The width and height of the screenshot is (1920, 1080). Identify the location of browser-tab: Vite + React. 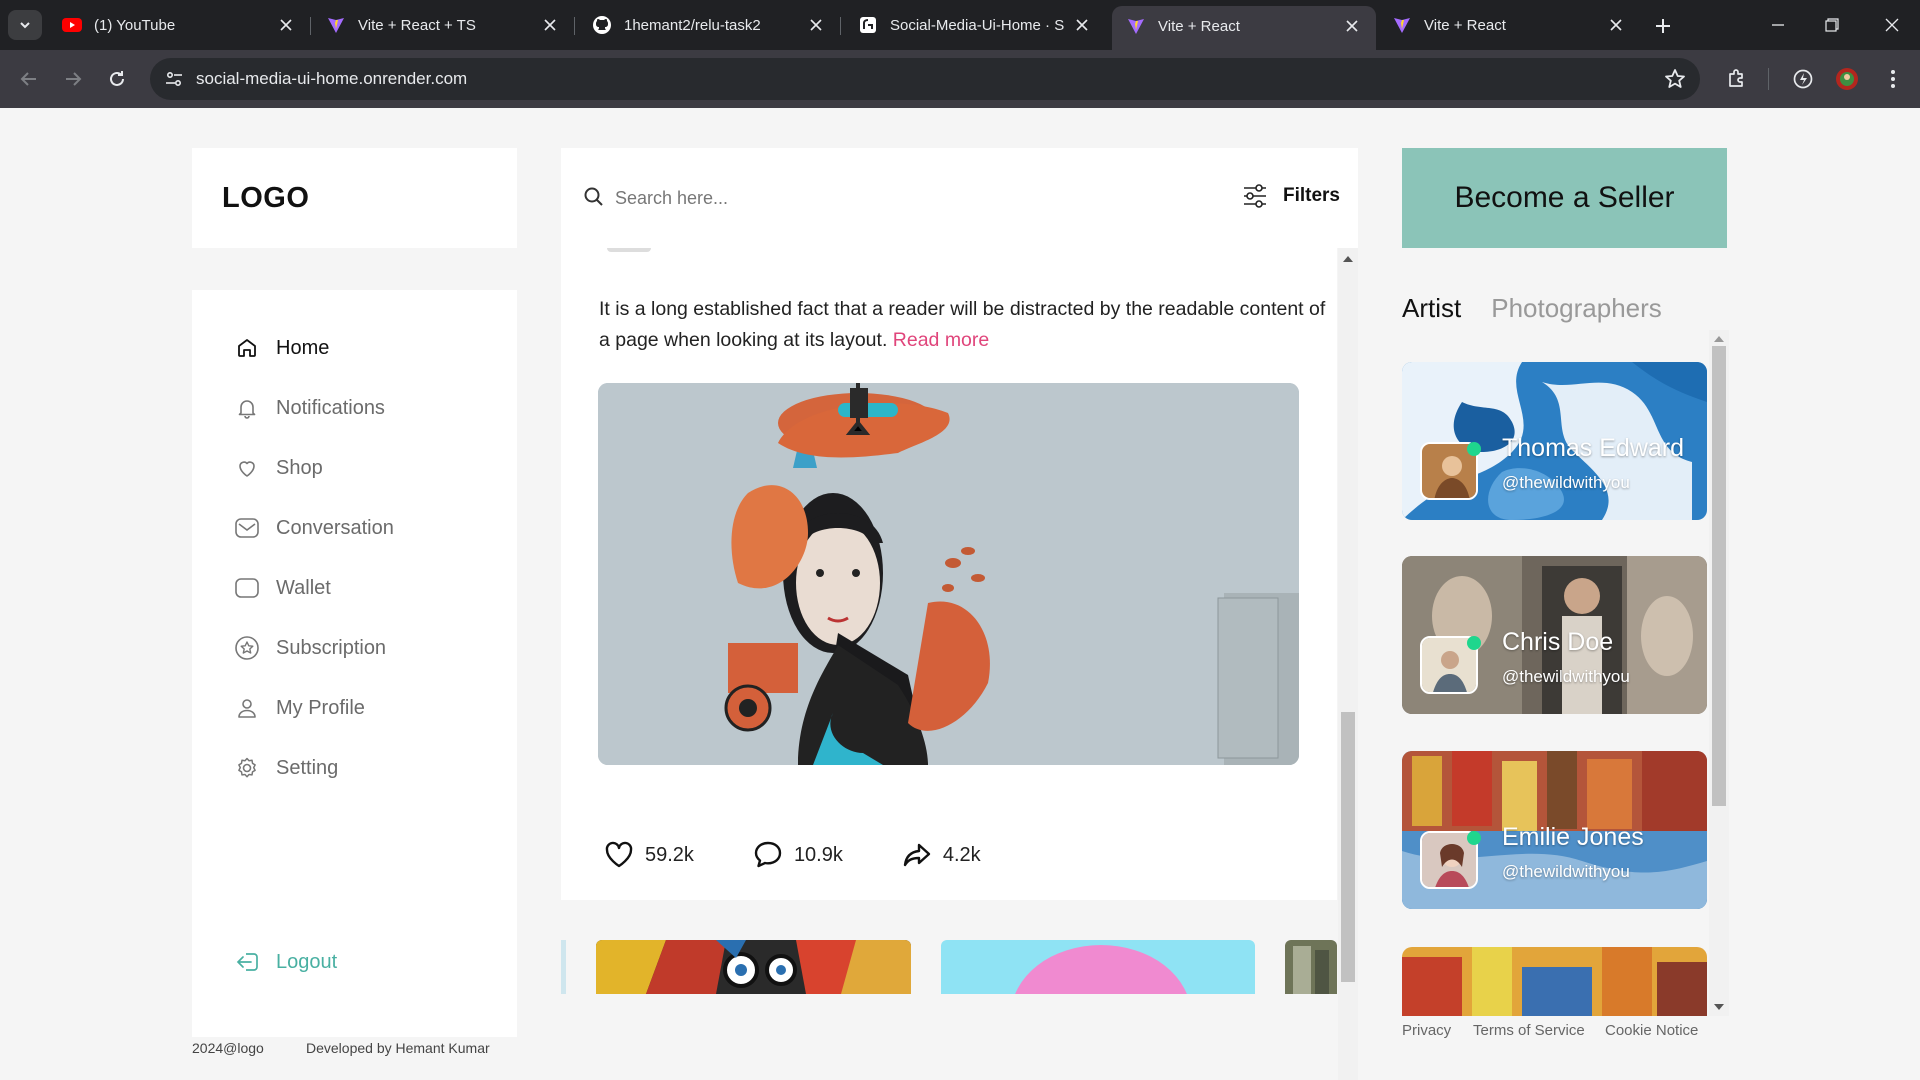
(1509, 25).